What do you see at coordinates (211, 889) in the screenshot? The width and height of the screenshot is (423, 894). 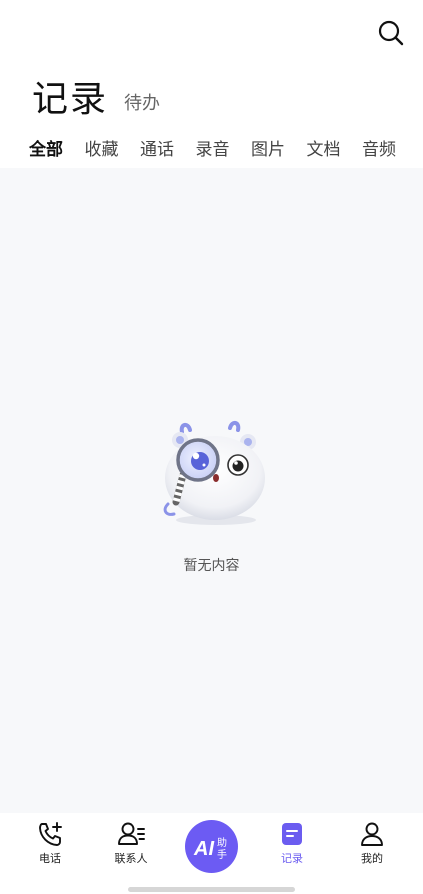 I see `home-indicator` at bounding box center [211, 889].